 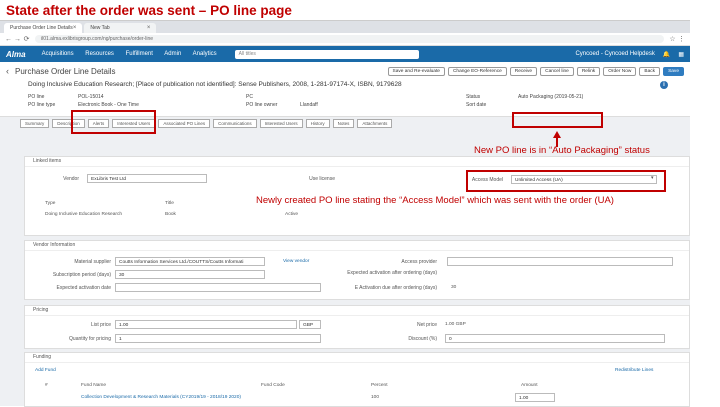 What do you see at coordinates (664, 85) in the screenshot?
I see `info-icon: i` at bounding box center [664, 85].